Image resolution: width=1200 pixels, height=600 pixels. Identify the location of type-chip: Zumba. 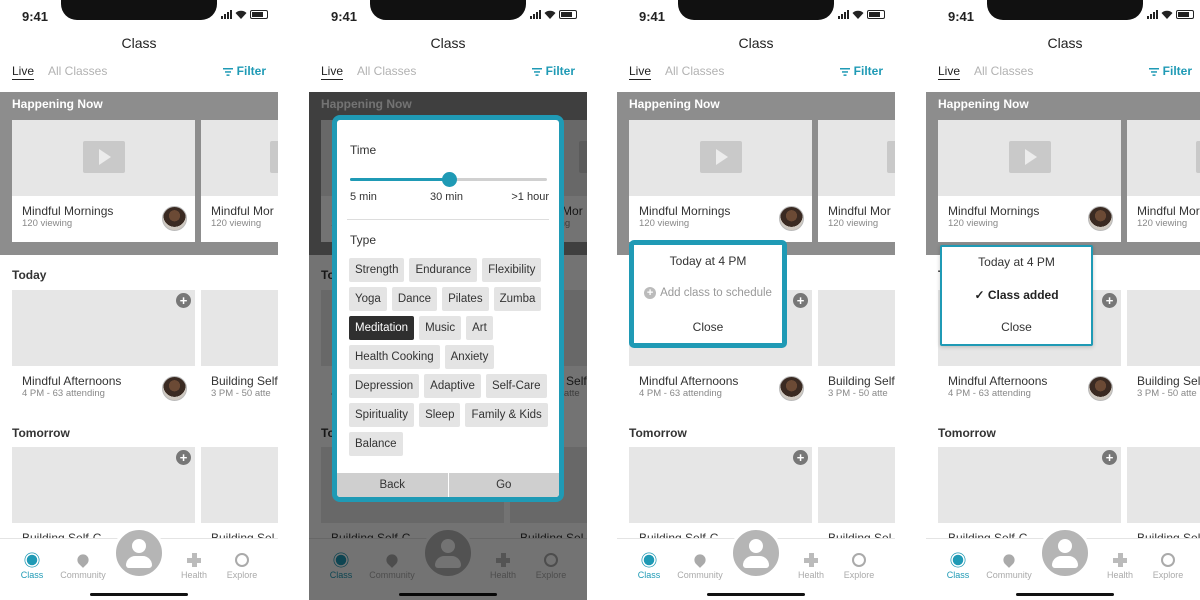
(517, 299).